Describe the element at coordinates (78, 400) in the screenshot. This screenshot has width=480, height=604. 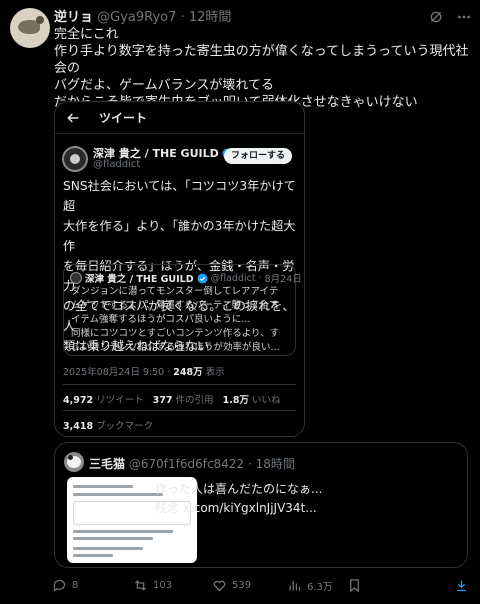
I see `embed-retweets-count: 4,972` at that location.